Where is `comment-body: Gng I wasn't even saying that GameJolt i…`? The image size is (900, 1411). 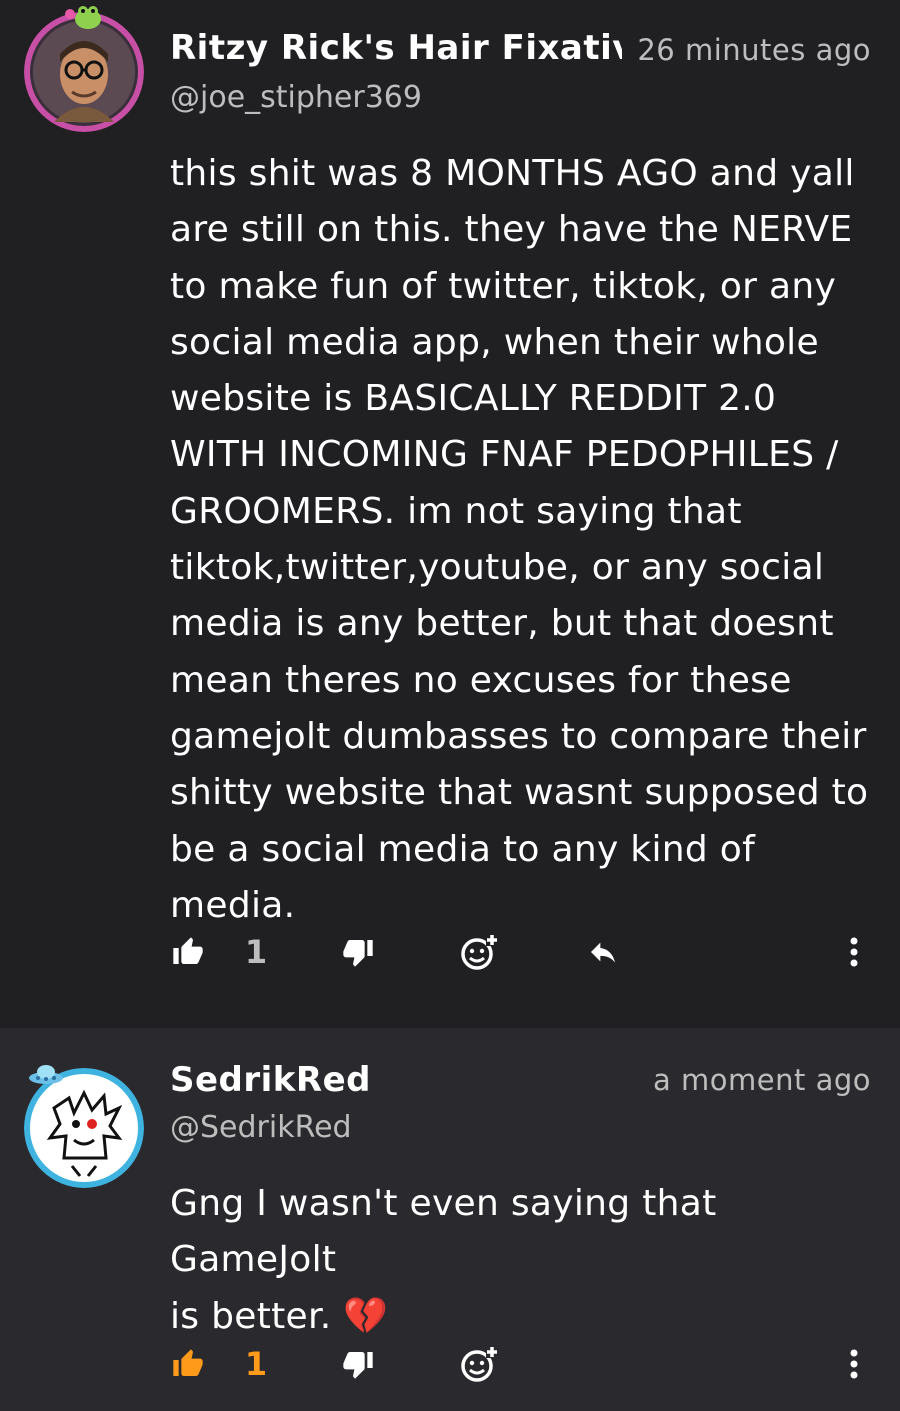
comment-body: Gng I wasn't even saying that GameJolt i… is located at coordinates (525, 1260).